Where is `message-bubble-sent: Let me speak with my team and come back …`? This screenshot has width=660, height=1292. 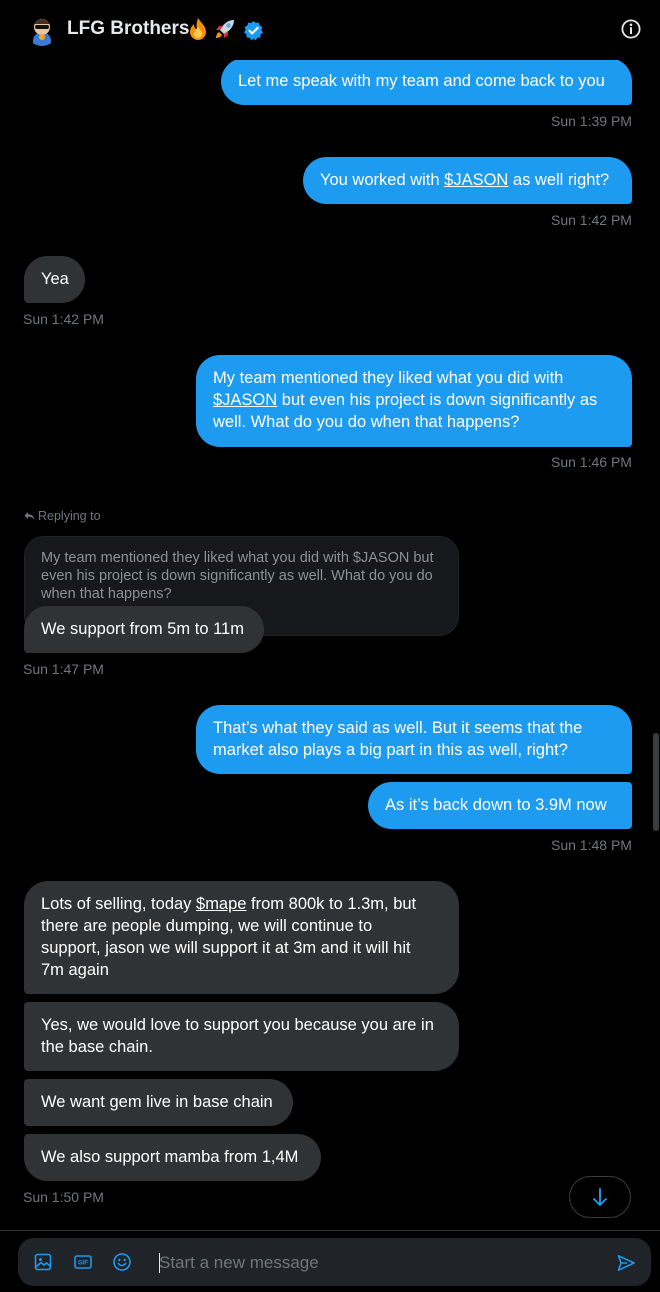 message-bubble-sent: Let me speak with my team and come back … is located at coordinates (426, 81).